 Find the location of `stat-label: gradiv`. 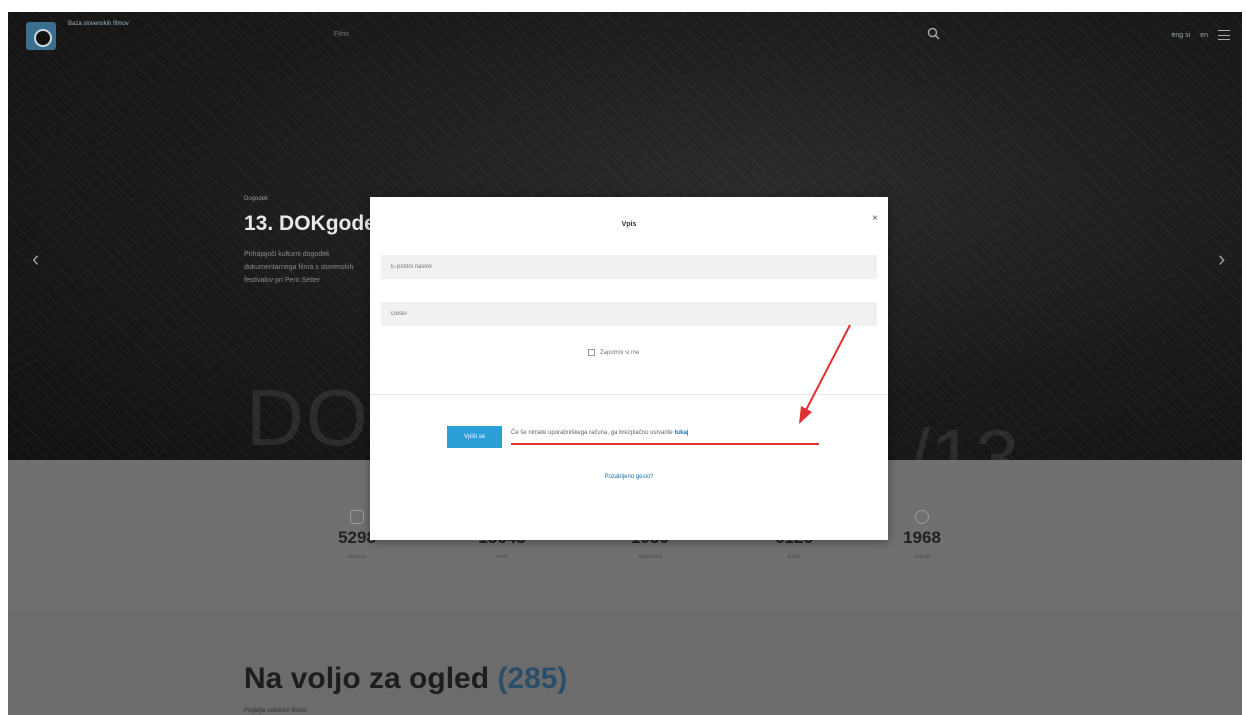

stat-label: gradiv is located at coordinates (794, 557).